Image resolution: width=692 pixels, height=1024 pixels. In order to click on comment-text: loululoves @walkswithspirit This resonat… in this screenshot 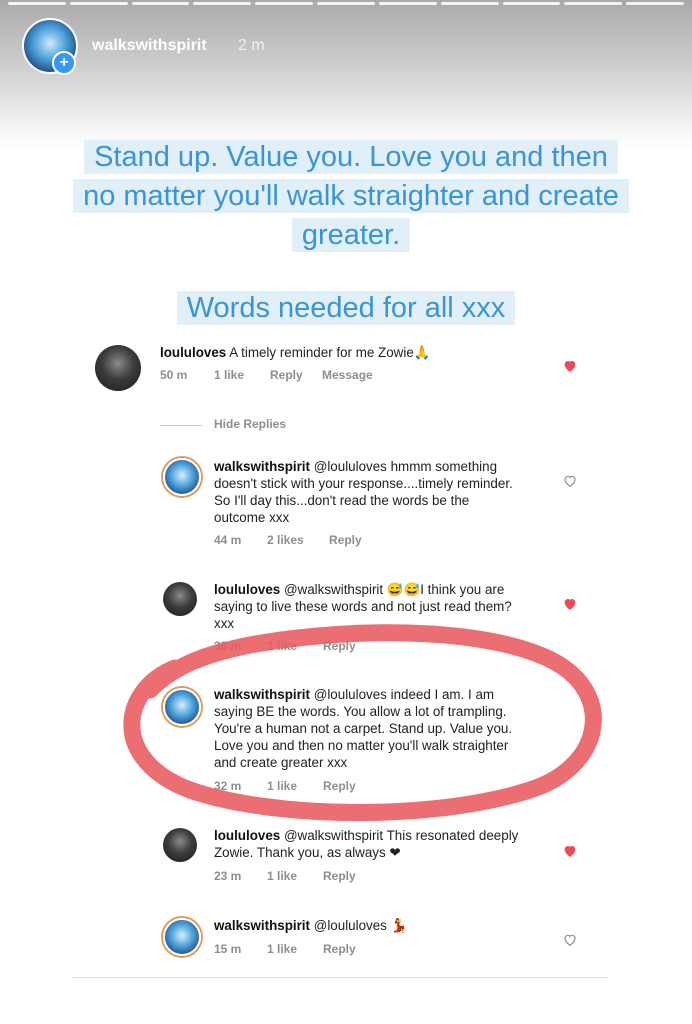, I will do `click(384, 844)`.